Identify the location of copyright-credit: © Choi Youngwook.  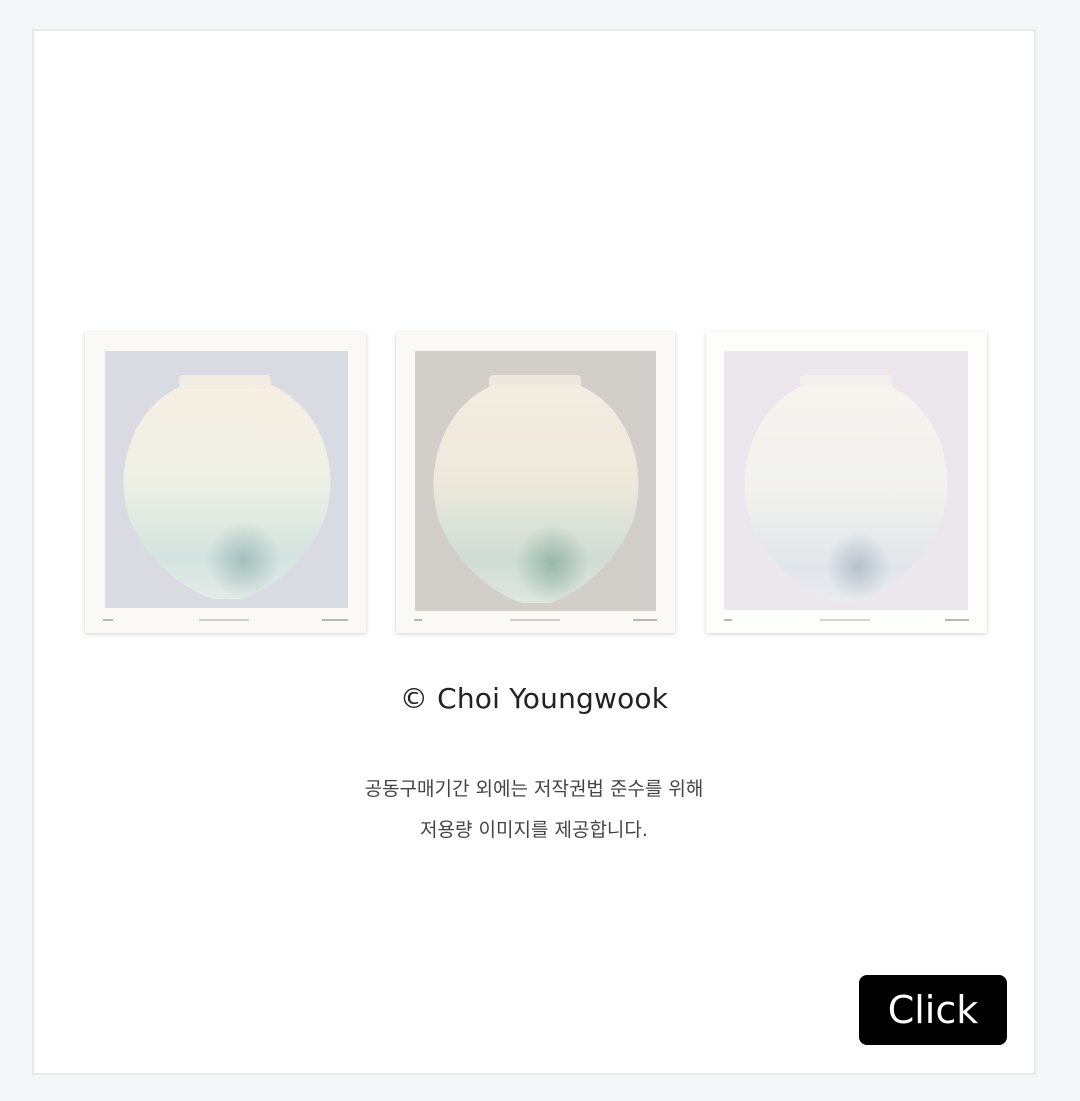
(534, 698).